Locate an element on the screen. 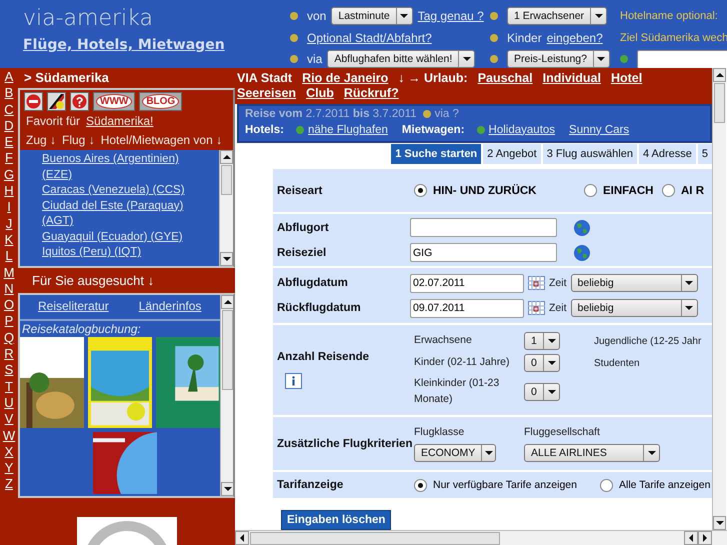  destination-link: Rückruf? is located at coordinates (371, 93).